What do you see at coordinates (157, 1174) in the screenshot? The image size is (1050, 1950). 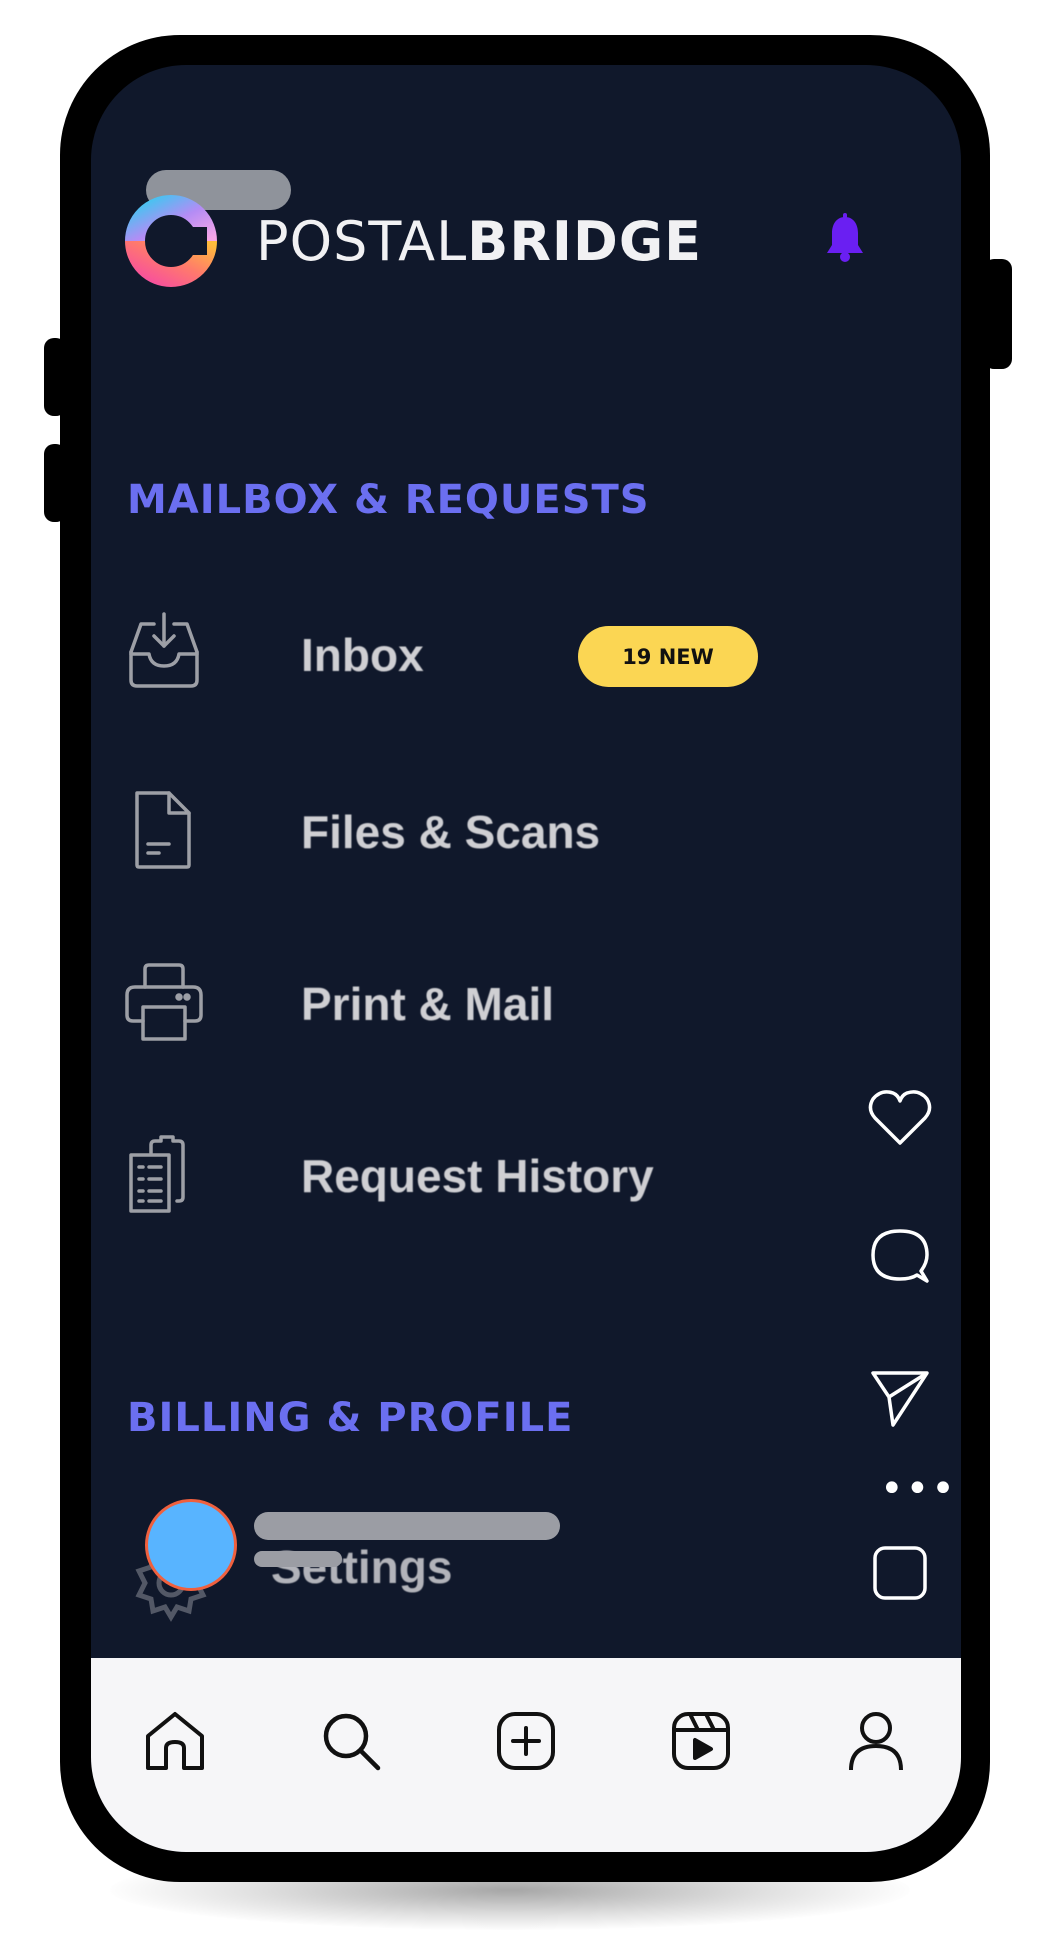 I see `clipboard-icon` at bounding box center [157, 1174].